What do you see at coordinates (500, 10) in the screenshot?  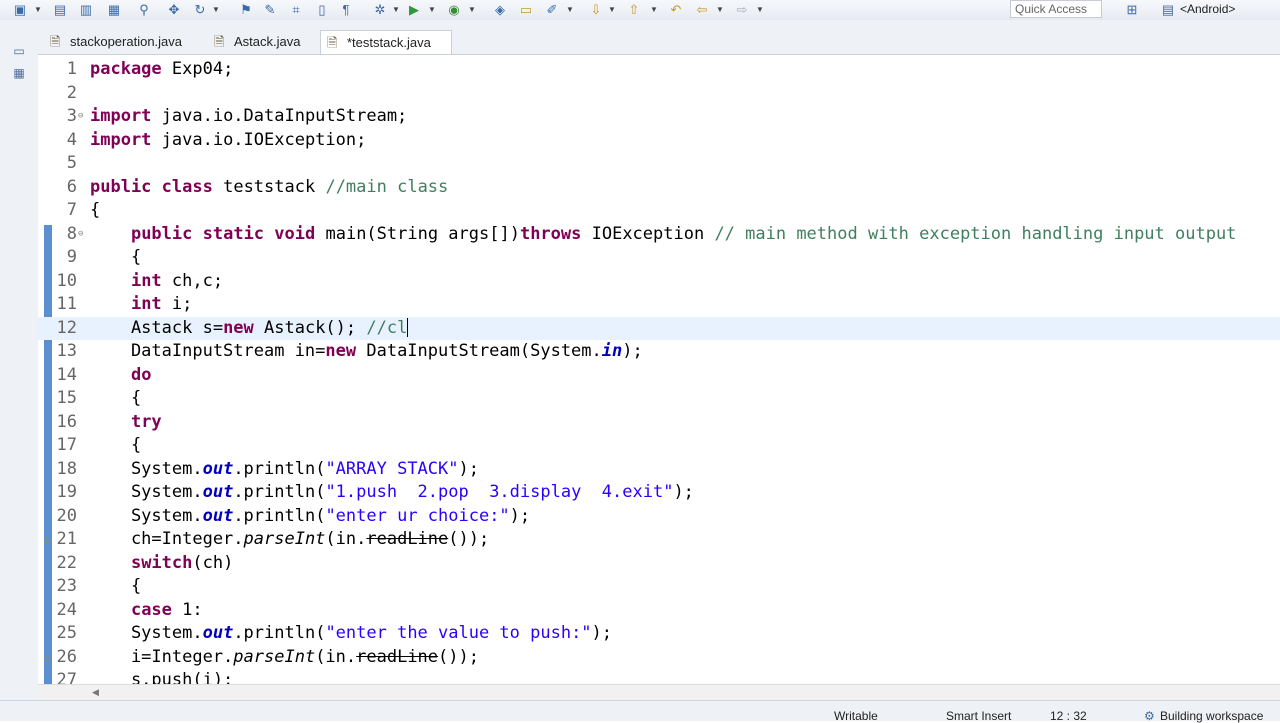 I see `open-type-icon: ◈` at bounding box center [500, 10].